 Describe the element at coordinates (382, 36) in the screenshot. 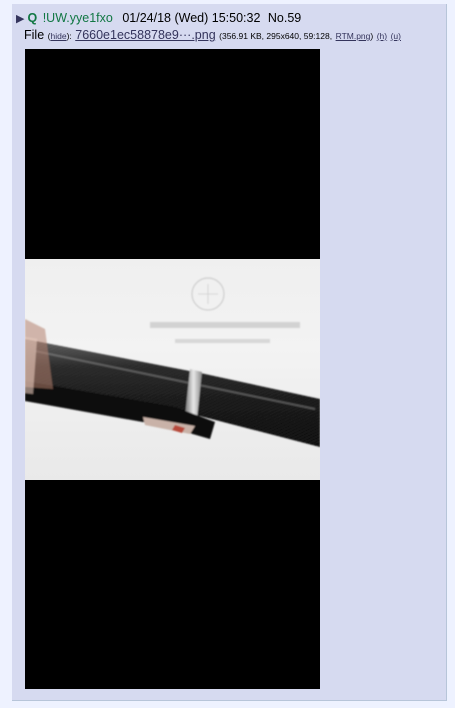

I see `h-link: (h)` at that location.